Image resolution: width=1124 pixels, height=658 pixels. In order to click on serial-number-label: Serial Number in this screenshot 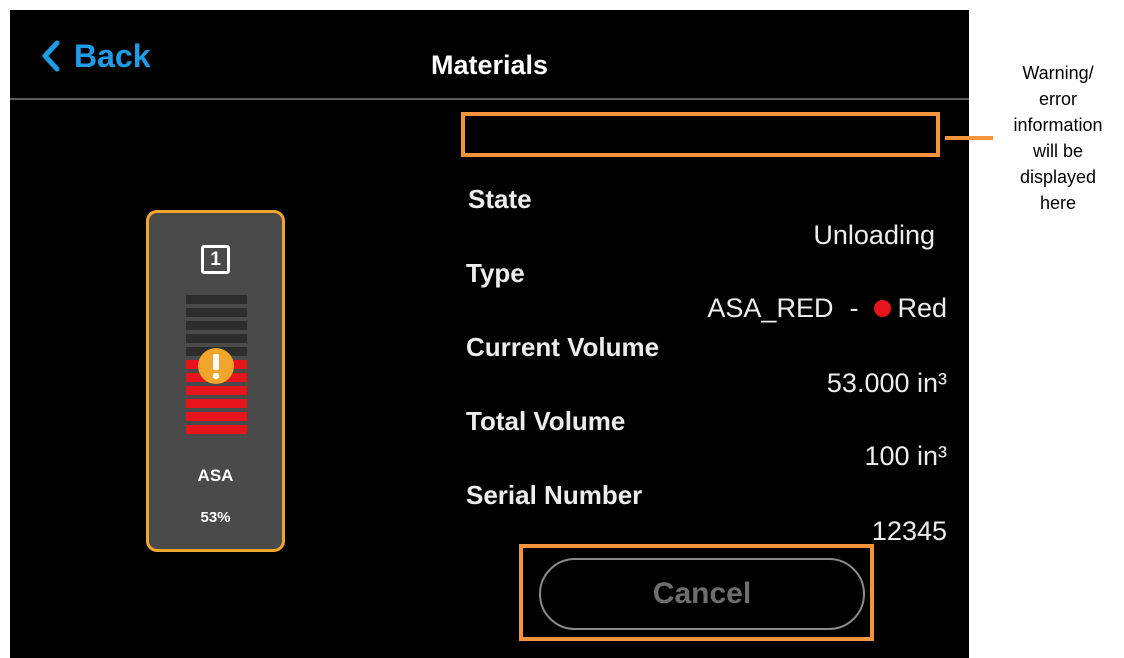, I will do `click(554, 495)`.